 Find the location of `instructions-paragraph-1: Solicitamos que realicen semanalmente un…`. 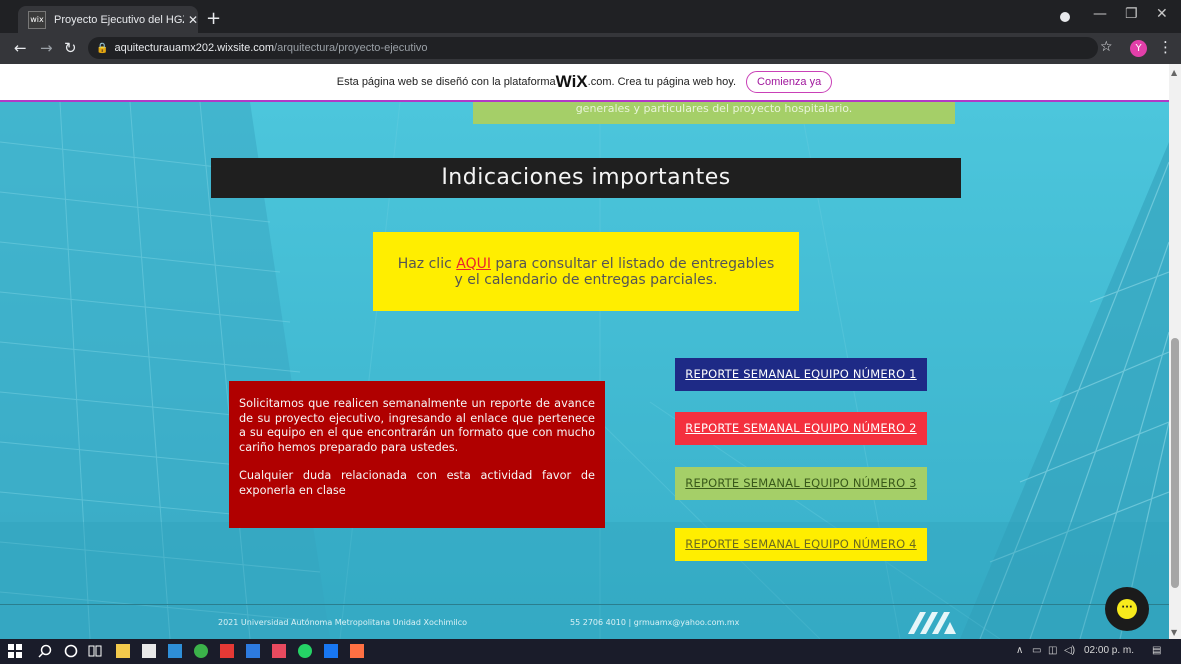

instructions-paragraph-1: Solicitamos que realicen semanalmente un… is located at coordinates (417, 425).